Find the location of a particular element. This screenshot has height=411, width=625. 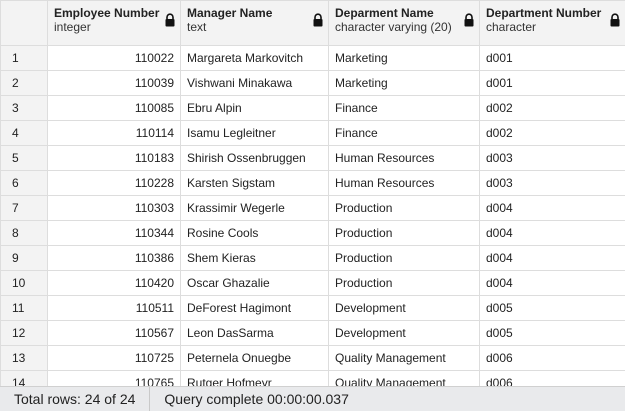

manager-name-cell: Vishwani Minakawa is located at coordinates (254, 83).